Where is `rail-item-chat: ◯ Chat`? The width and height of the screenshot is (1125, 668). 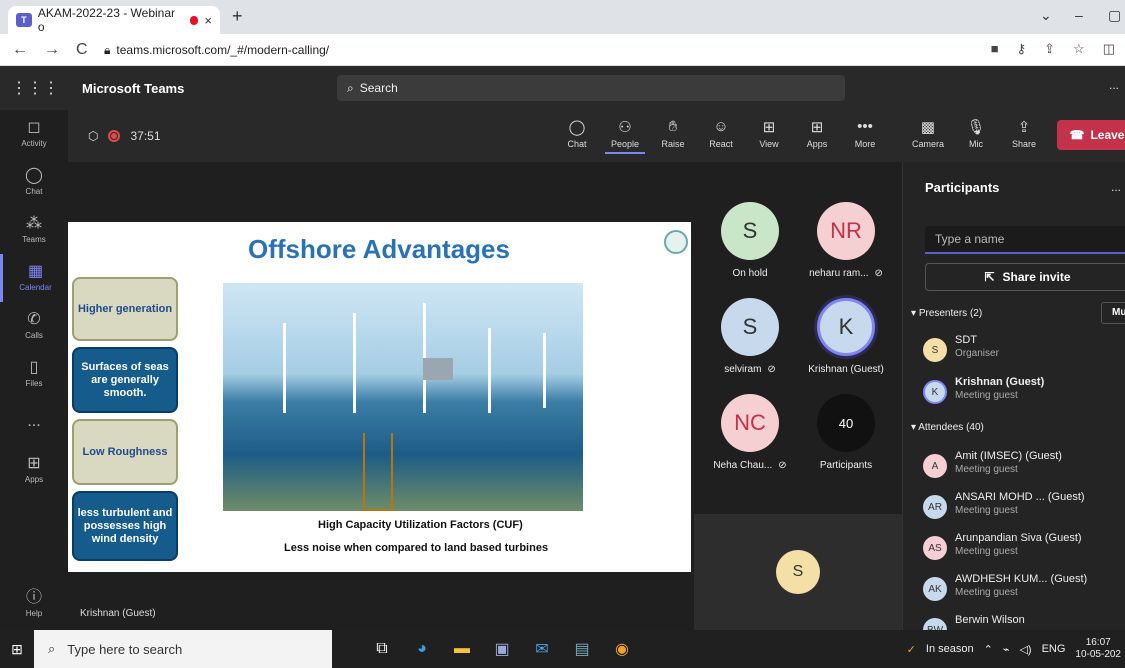 rail-item-chat: ◯ Chat is located at coordinates (34, 182).